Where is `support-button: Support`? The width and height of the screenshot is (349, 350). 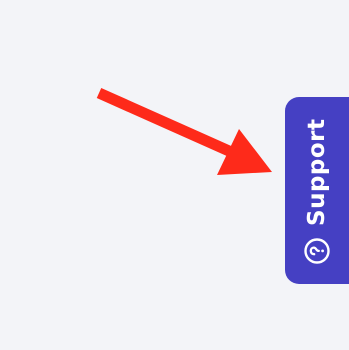
support-button: Support is located at coordinates (317, 190).